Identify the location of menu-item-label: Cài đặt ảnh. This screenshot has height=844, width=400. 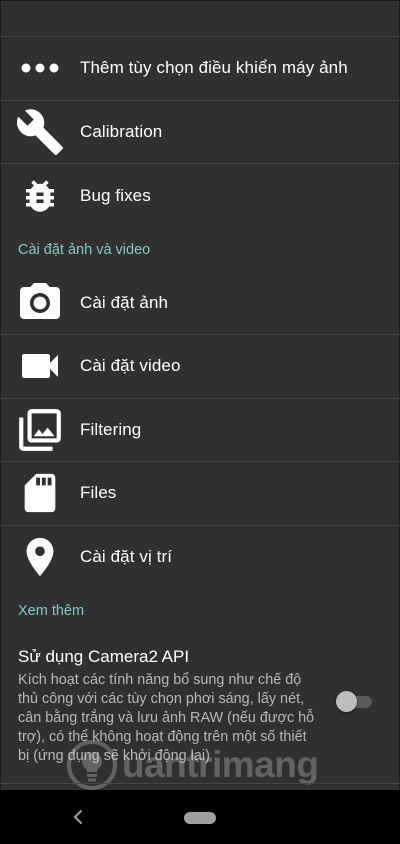
(124, 302).